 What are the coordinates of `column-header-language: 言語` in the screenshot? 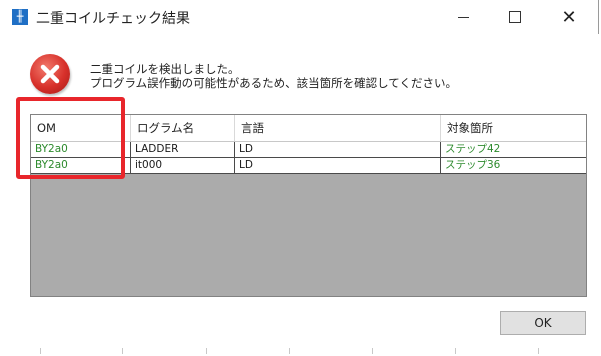 It's located at (338, 128).